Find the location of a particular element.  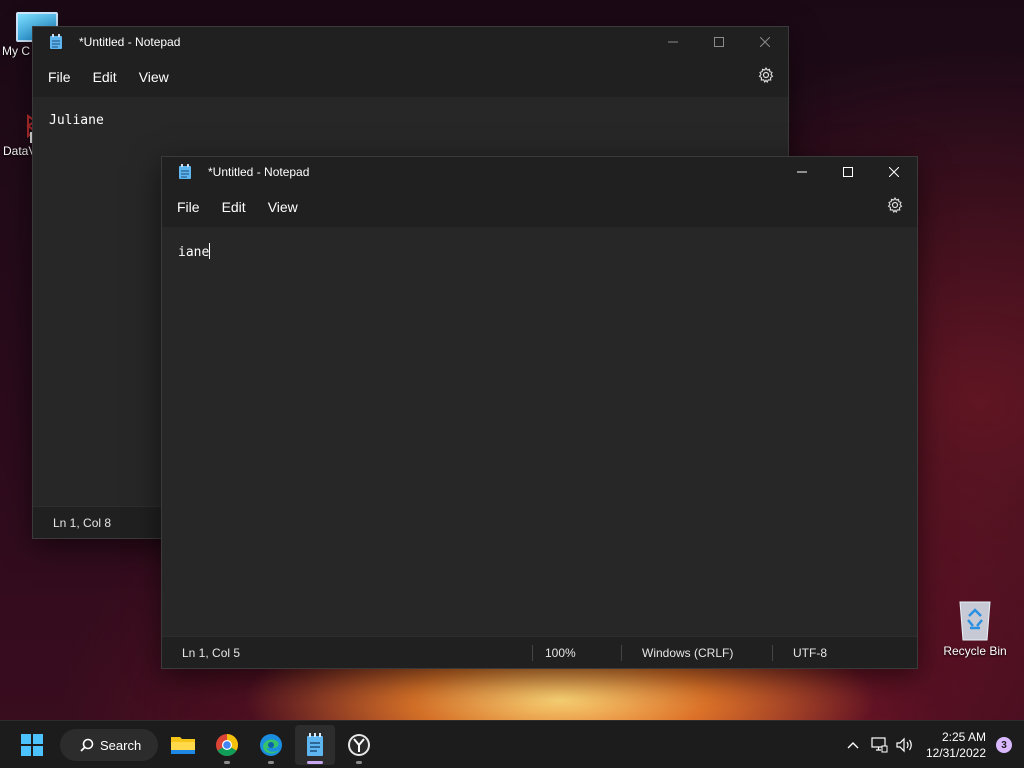

system-tray: 2:25 AM 12/31/2022 3 is located at coordinates (932, 744).